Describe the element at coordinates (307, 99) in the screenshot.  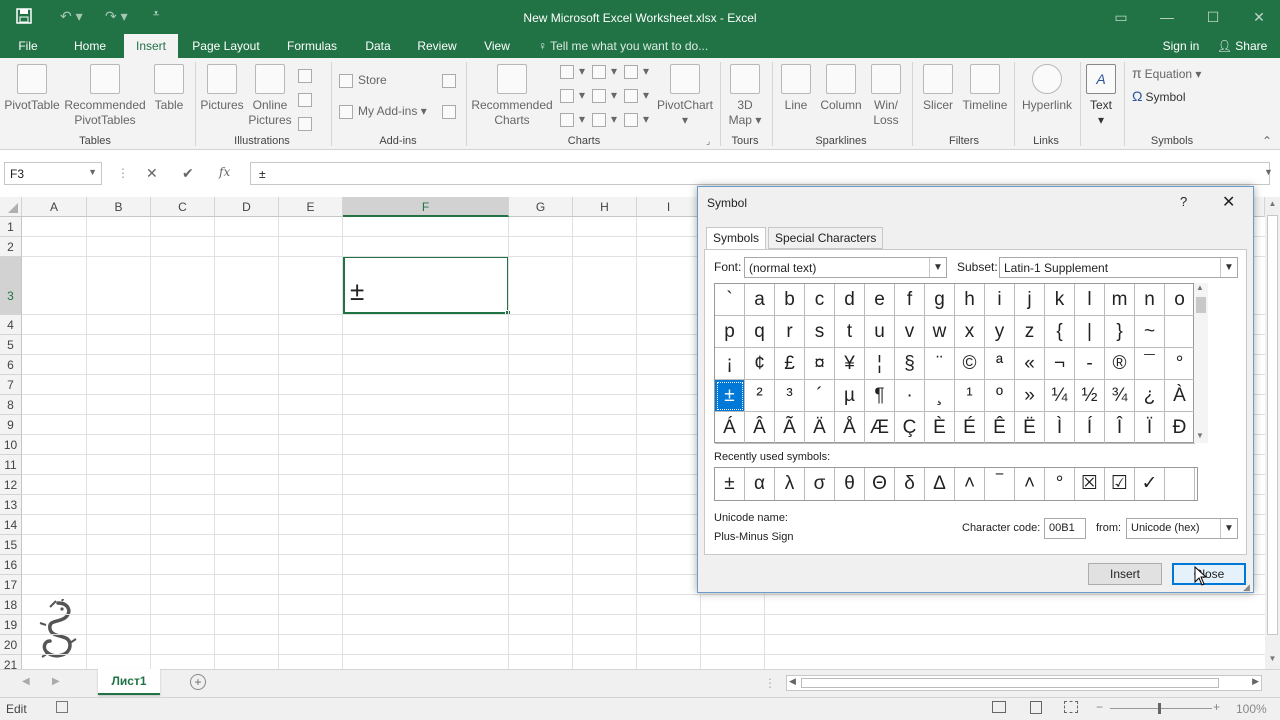
I see `smartart-icon` at that location.